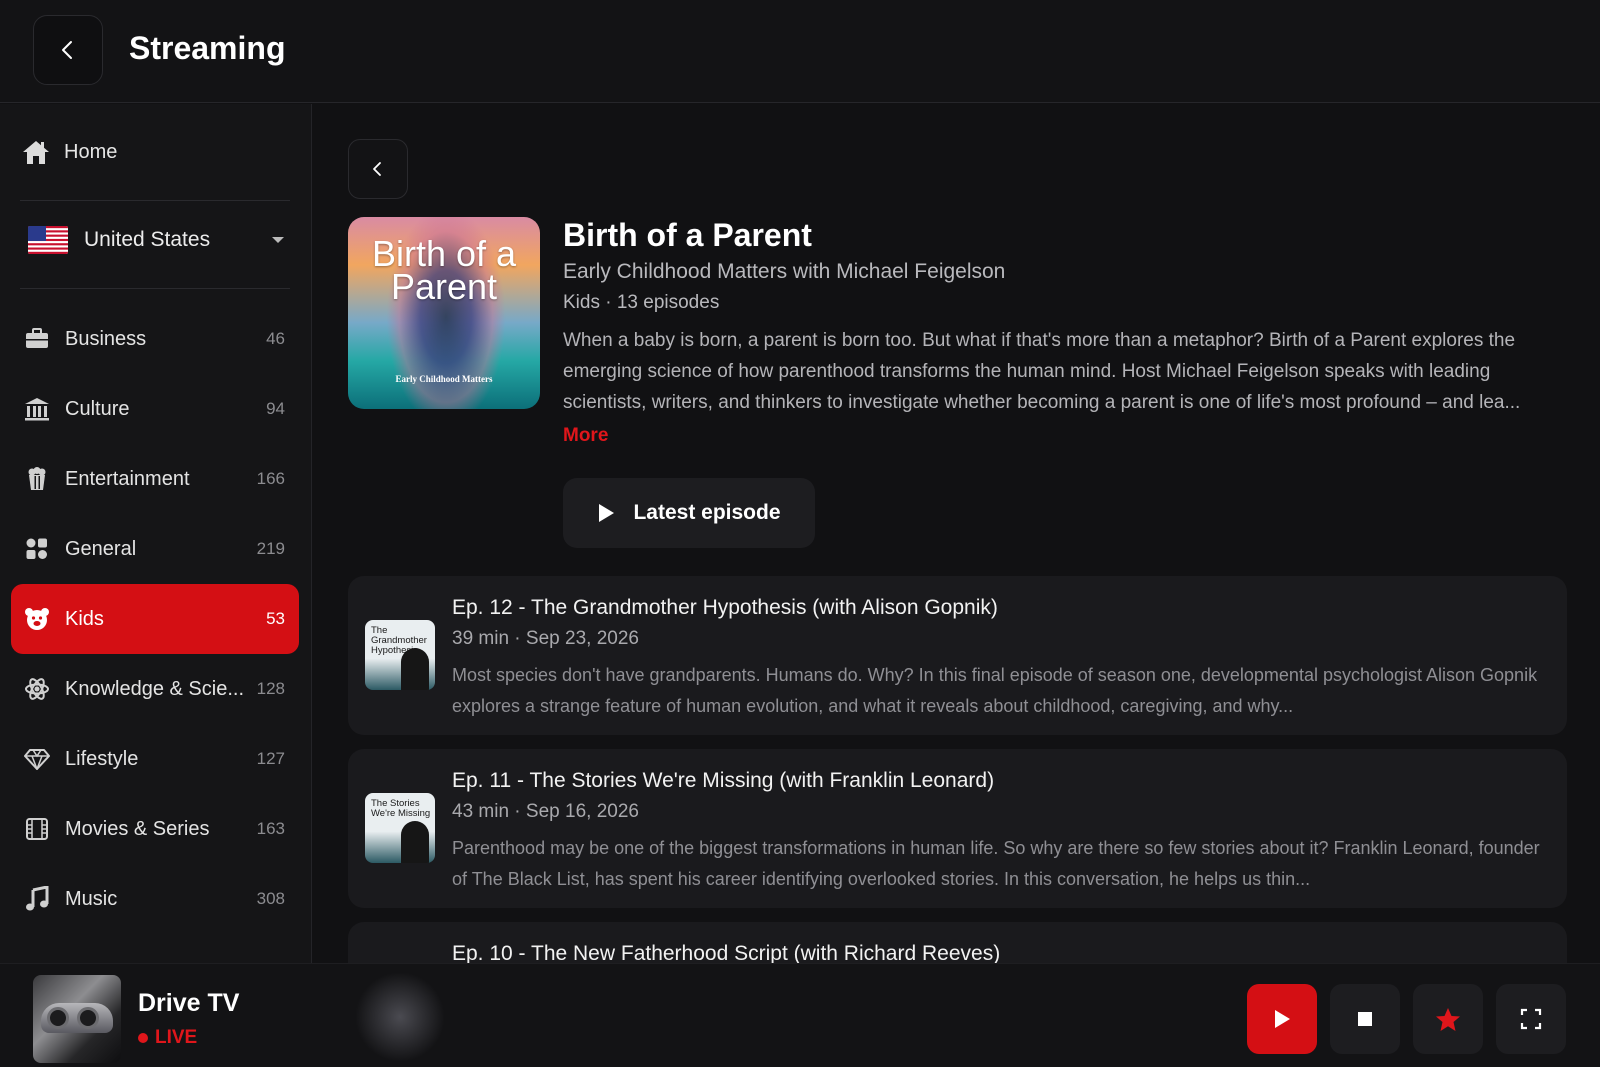  What do you see at coordinates (101, 548) in the screenshot?
I see `category-label: General` at bounding box center [101, 548].